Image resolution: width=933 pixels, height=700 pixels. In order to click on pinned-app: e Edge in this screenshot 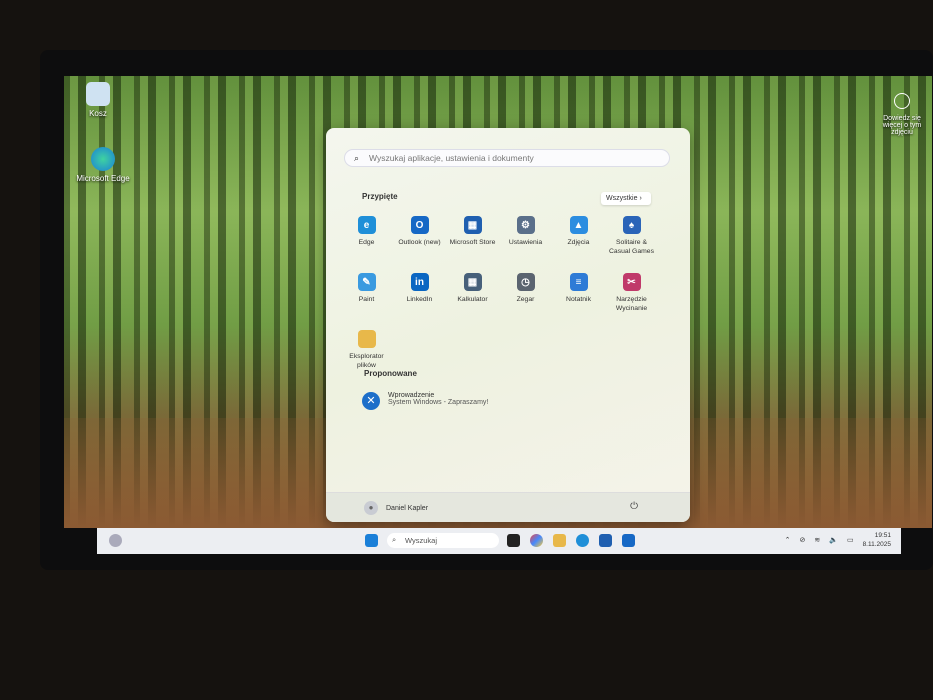, I will do `click(366, 238)`.